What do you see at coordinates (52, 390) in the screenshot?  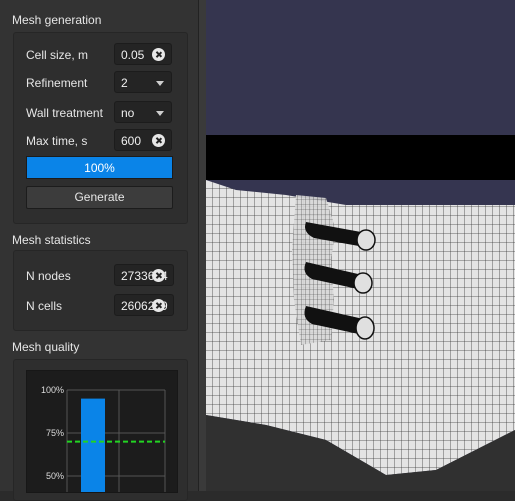 I see `y-tick-label: 100%` at bounding box center [52, 390].